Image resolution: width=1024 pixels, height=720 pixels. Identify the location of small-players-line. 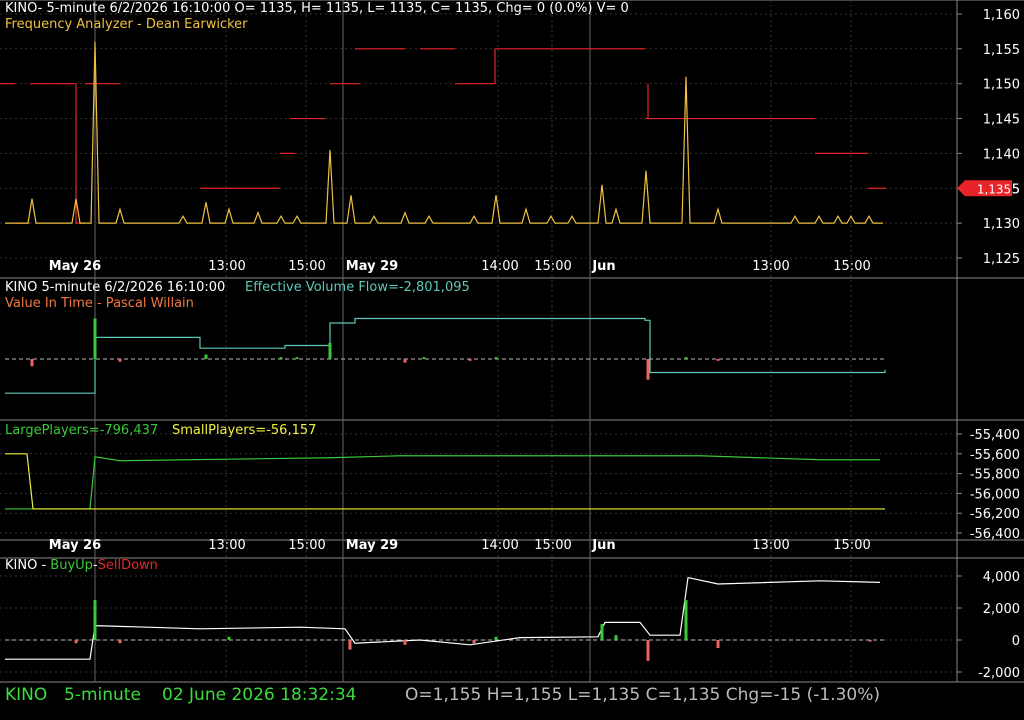
(445, 481).